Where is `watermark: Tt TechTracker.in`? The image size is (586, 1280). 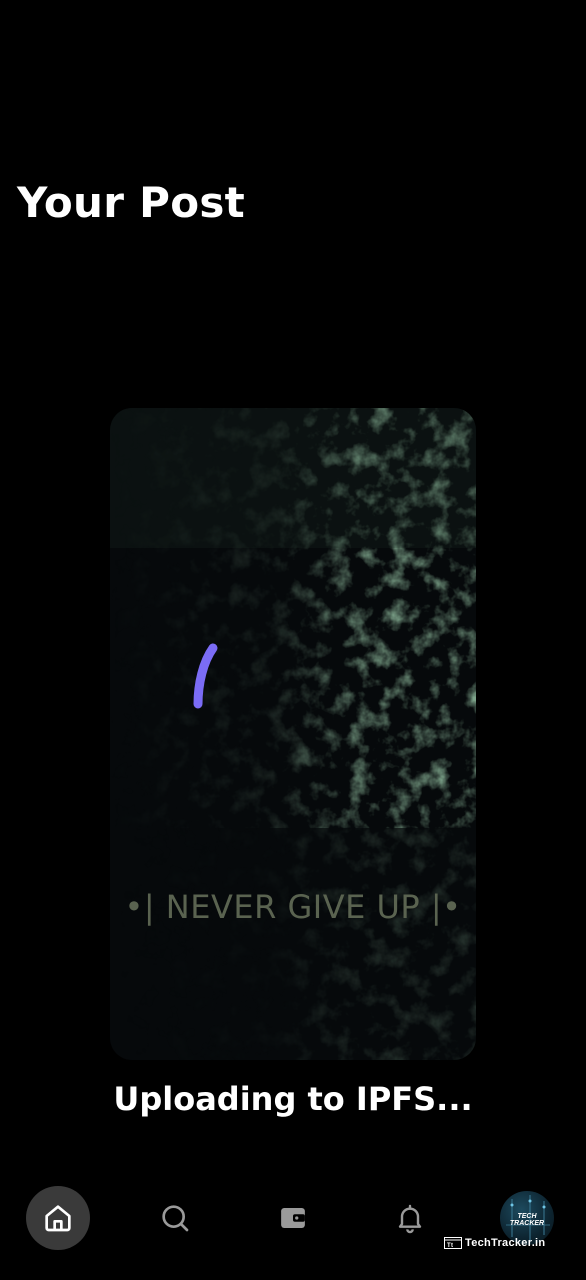
watermark: Tt TechTracker.in is located at coordinates (494, 1243).